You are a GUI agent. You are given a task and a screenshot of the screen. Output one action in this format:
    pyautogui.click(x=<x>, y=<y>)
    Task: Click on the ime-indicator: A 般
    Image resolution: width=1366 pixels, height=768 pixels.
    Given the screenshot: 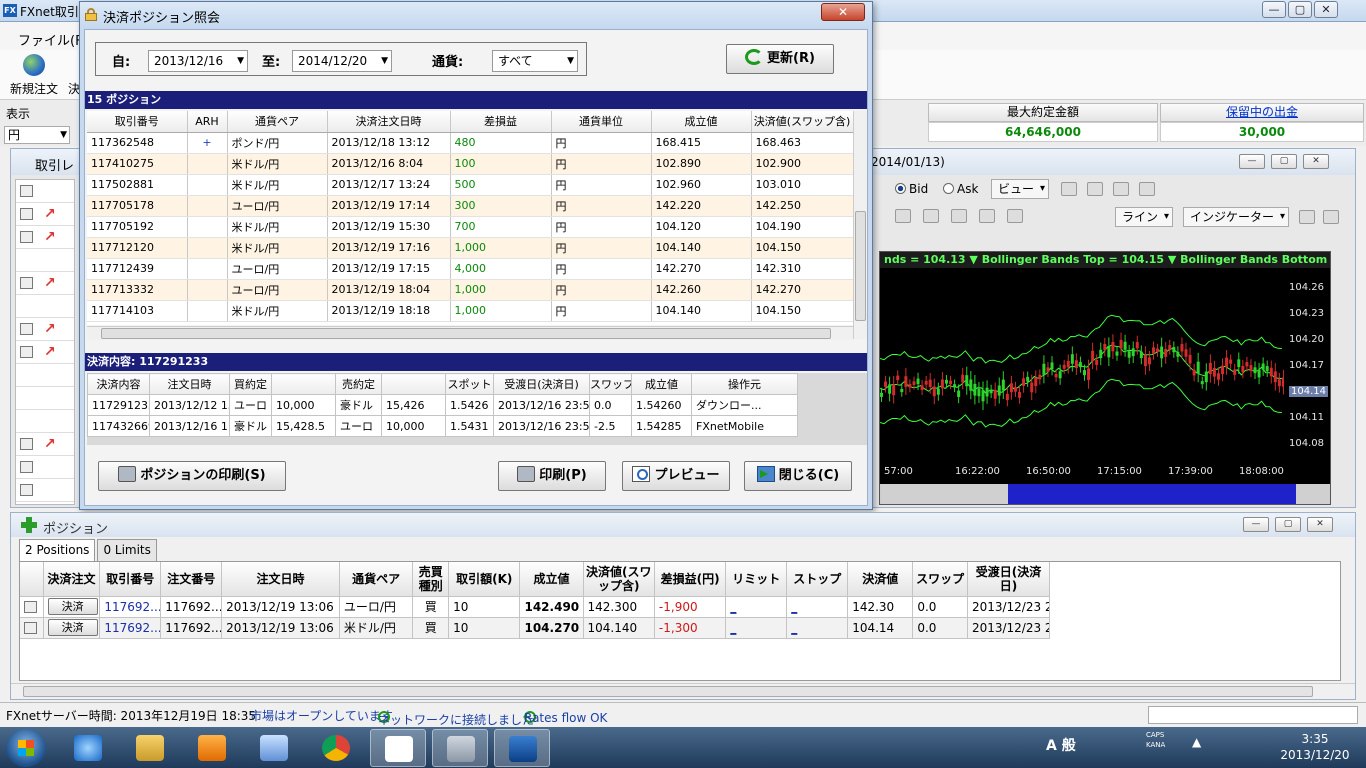 What is the action you would take?
    pyautogui.click(x=1061, y=745)
    